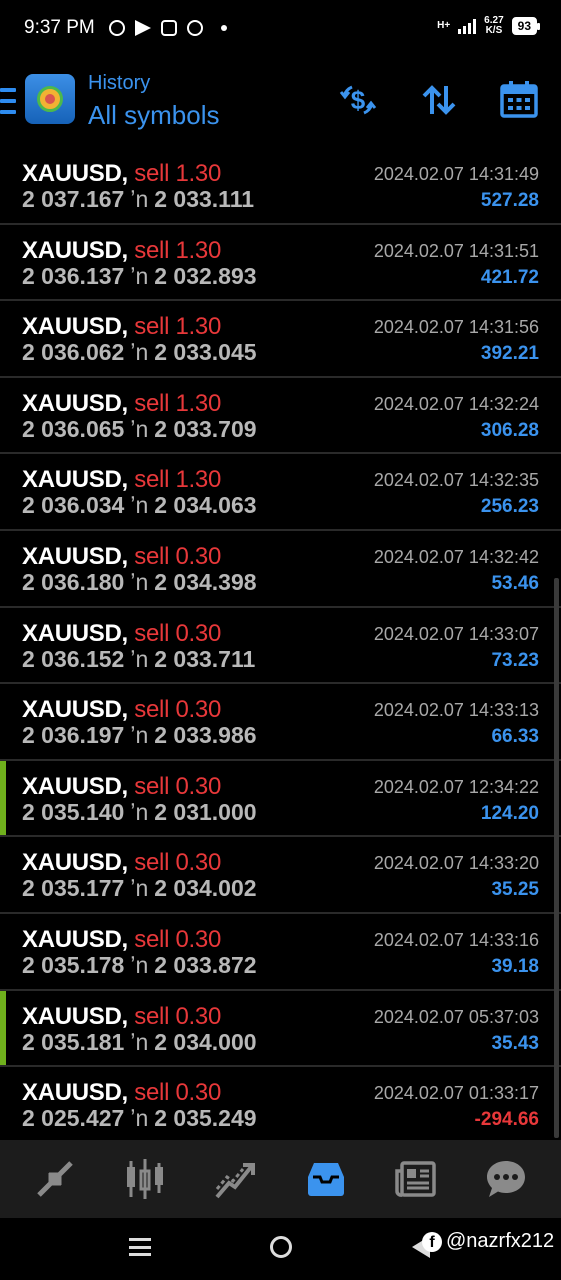 Image resolution: width=561 pixels, height=1280 pixels. What do you see at coordinates (456, 1093) in the screenshot?
I see `trade-time: 2024.02.07 01:33:17` at bounding box center [456, 1093].